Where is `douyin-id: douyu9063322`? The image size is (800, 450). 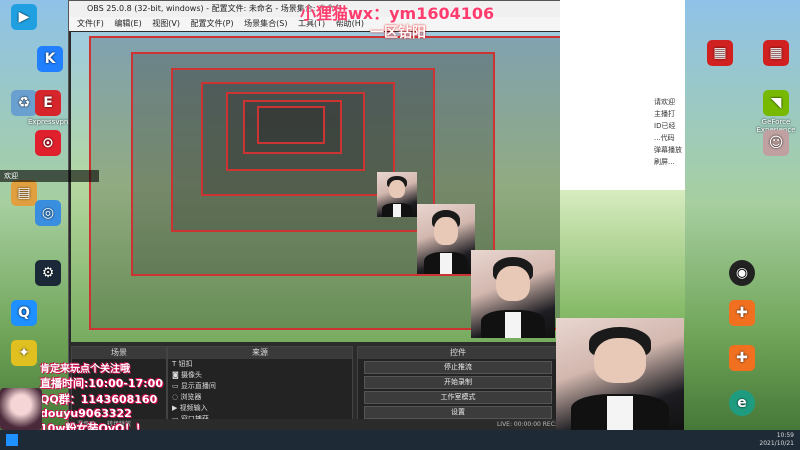
douyin-id: douyu9063322 is located at coordinates (86, 413).